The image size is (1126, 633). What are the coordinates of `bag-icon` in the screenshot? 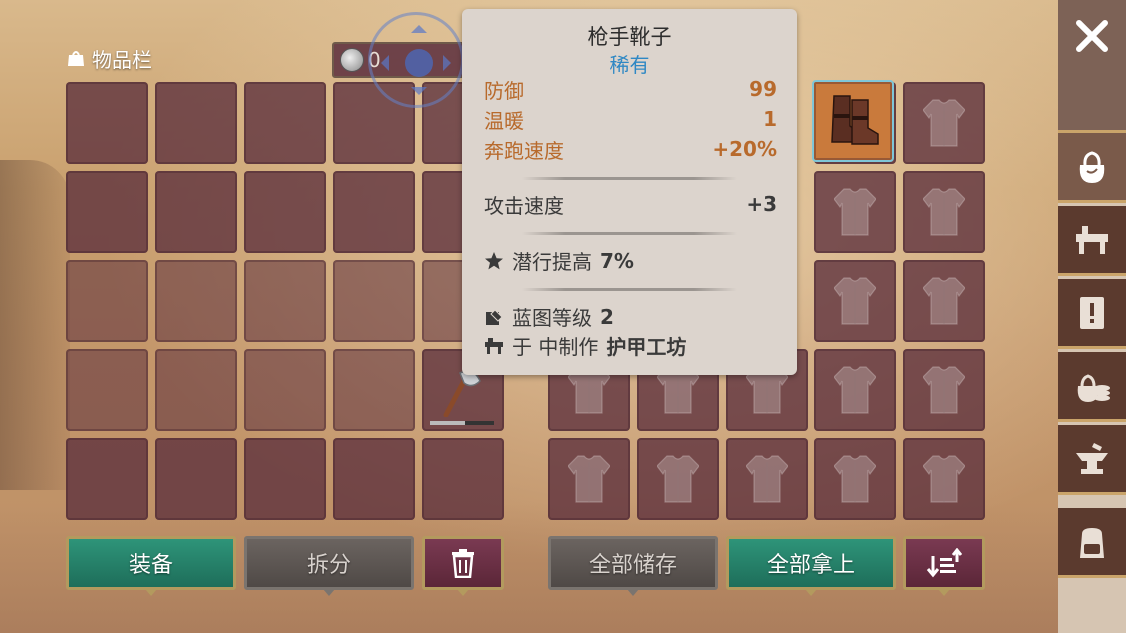 It's located at (76, 58).